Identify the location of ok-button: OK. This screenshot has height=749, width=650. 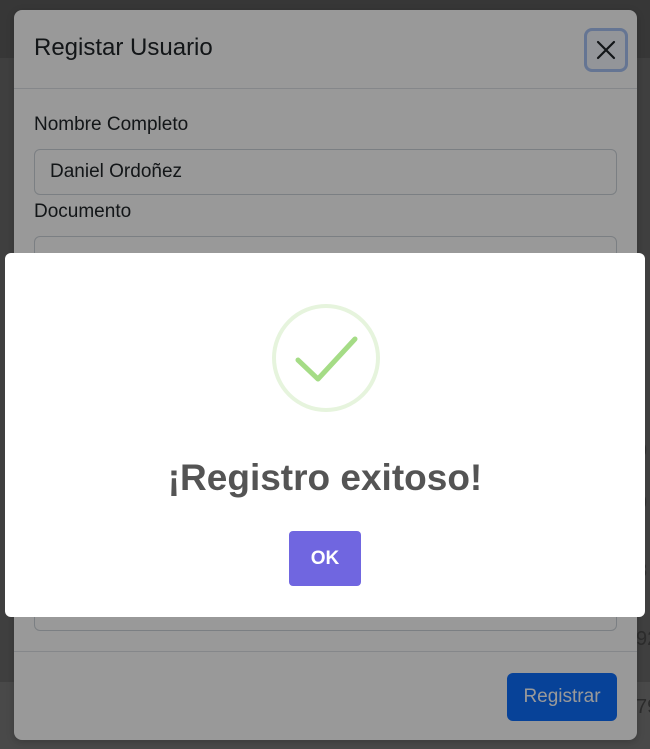
(325, 558).